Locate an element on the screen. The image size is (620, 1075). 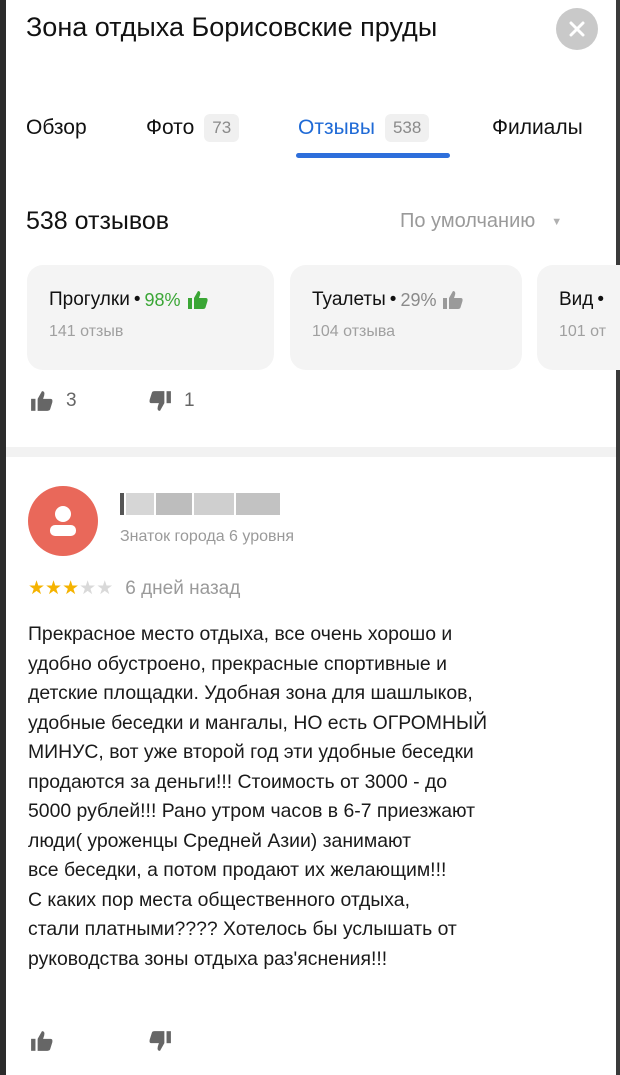
author-name-blurred is located at coordinates (200, 504).